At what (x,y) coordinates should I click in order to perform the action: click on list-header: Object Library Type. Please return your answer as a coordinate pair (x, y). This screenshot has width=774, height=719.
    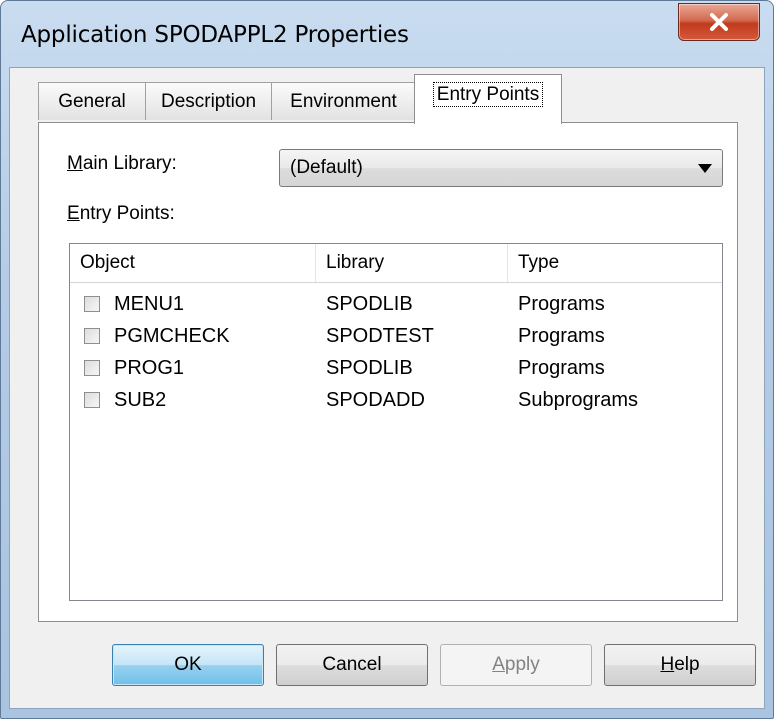
    Looking at the image, I should click on (396, 263).